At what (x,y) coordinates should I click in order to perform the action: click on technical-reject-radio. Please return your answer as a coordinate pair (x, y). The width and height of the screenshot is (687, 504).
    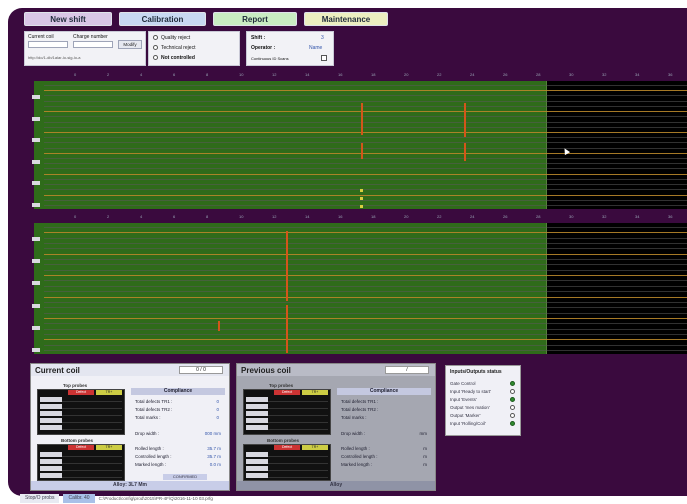
    Looking at the image, I should click on (155, 47).